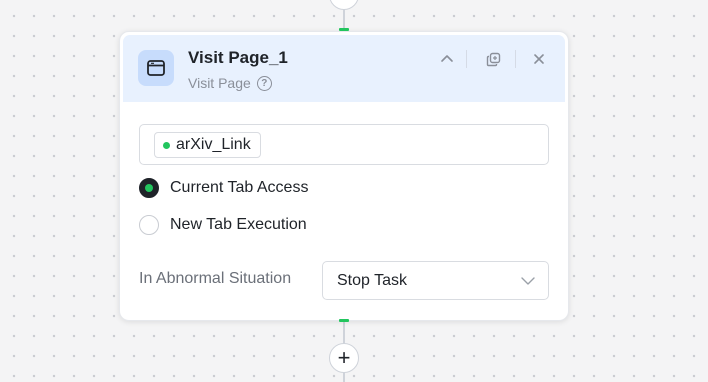  What do you see at coordinates (238, 58) in the screenshot?
I see `node-title: Visit Page_1` at bounding box center [238, 58].